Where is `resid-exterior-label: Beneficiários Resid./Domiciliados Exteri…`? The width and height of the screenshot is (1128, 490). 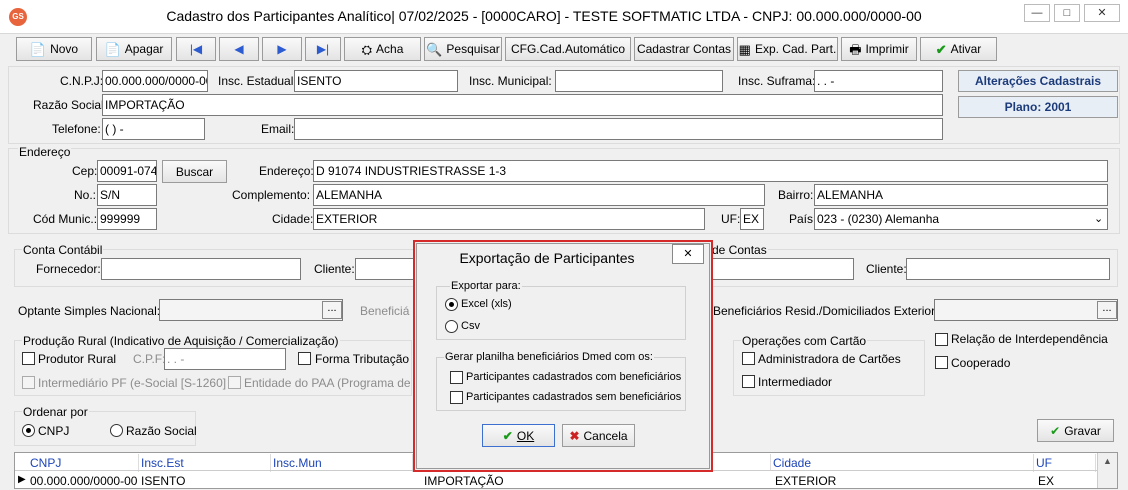
resid-exterior-label: Beneficiários Resid./Domiciliados Exteri… is located at coordinates (826, 311).